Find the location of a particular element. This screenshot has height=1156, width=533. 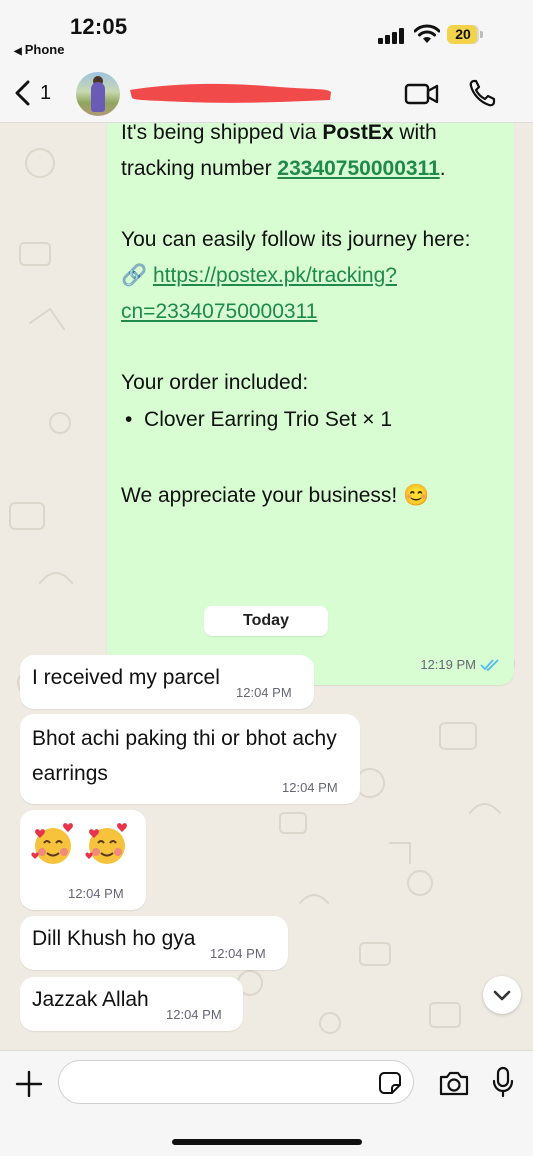

message-text: earrings is located at coordinates (70, 773).